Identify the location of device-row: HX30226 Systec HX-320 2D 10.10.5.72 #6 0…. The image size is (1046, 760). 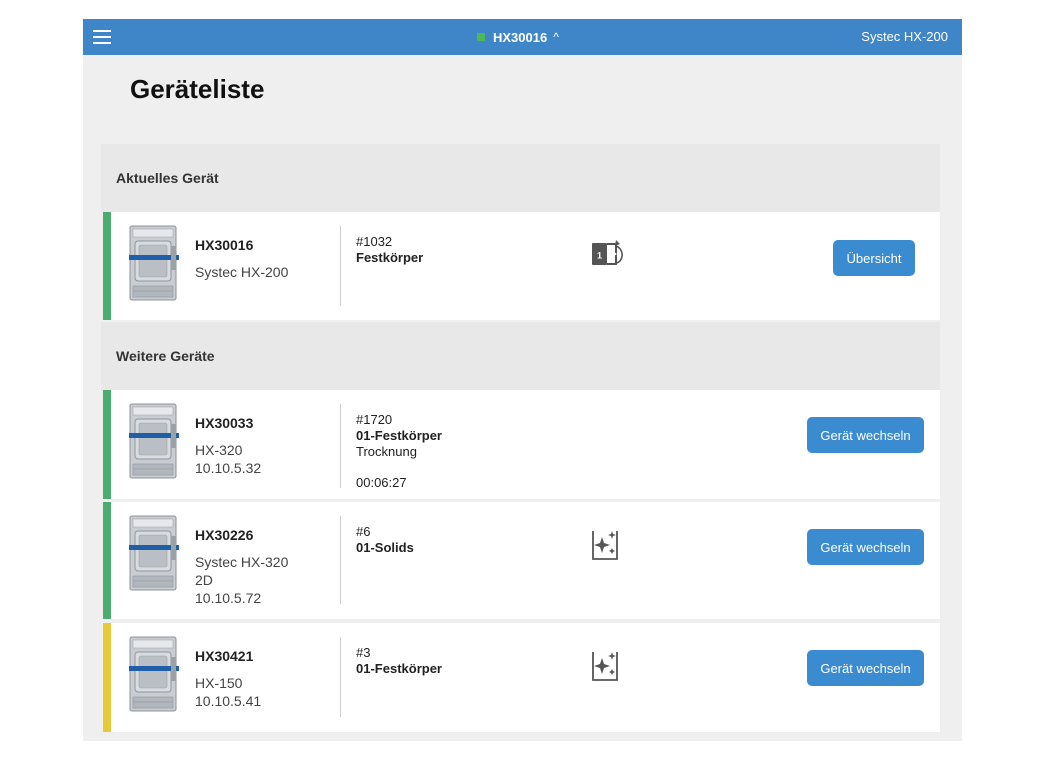
(521, 560).